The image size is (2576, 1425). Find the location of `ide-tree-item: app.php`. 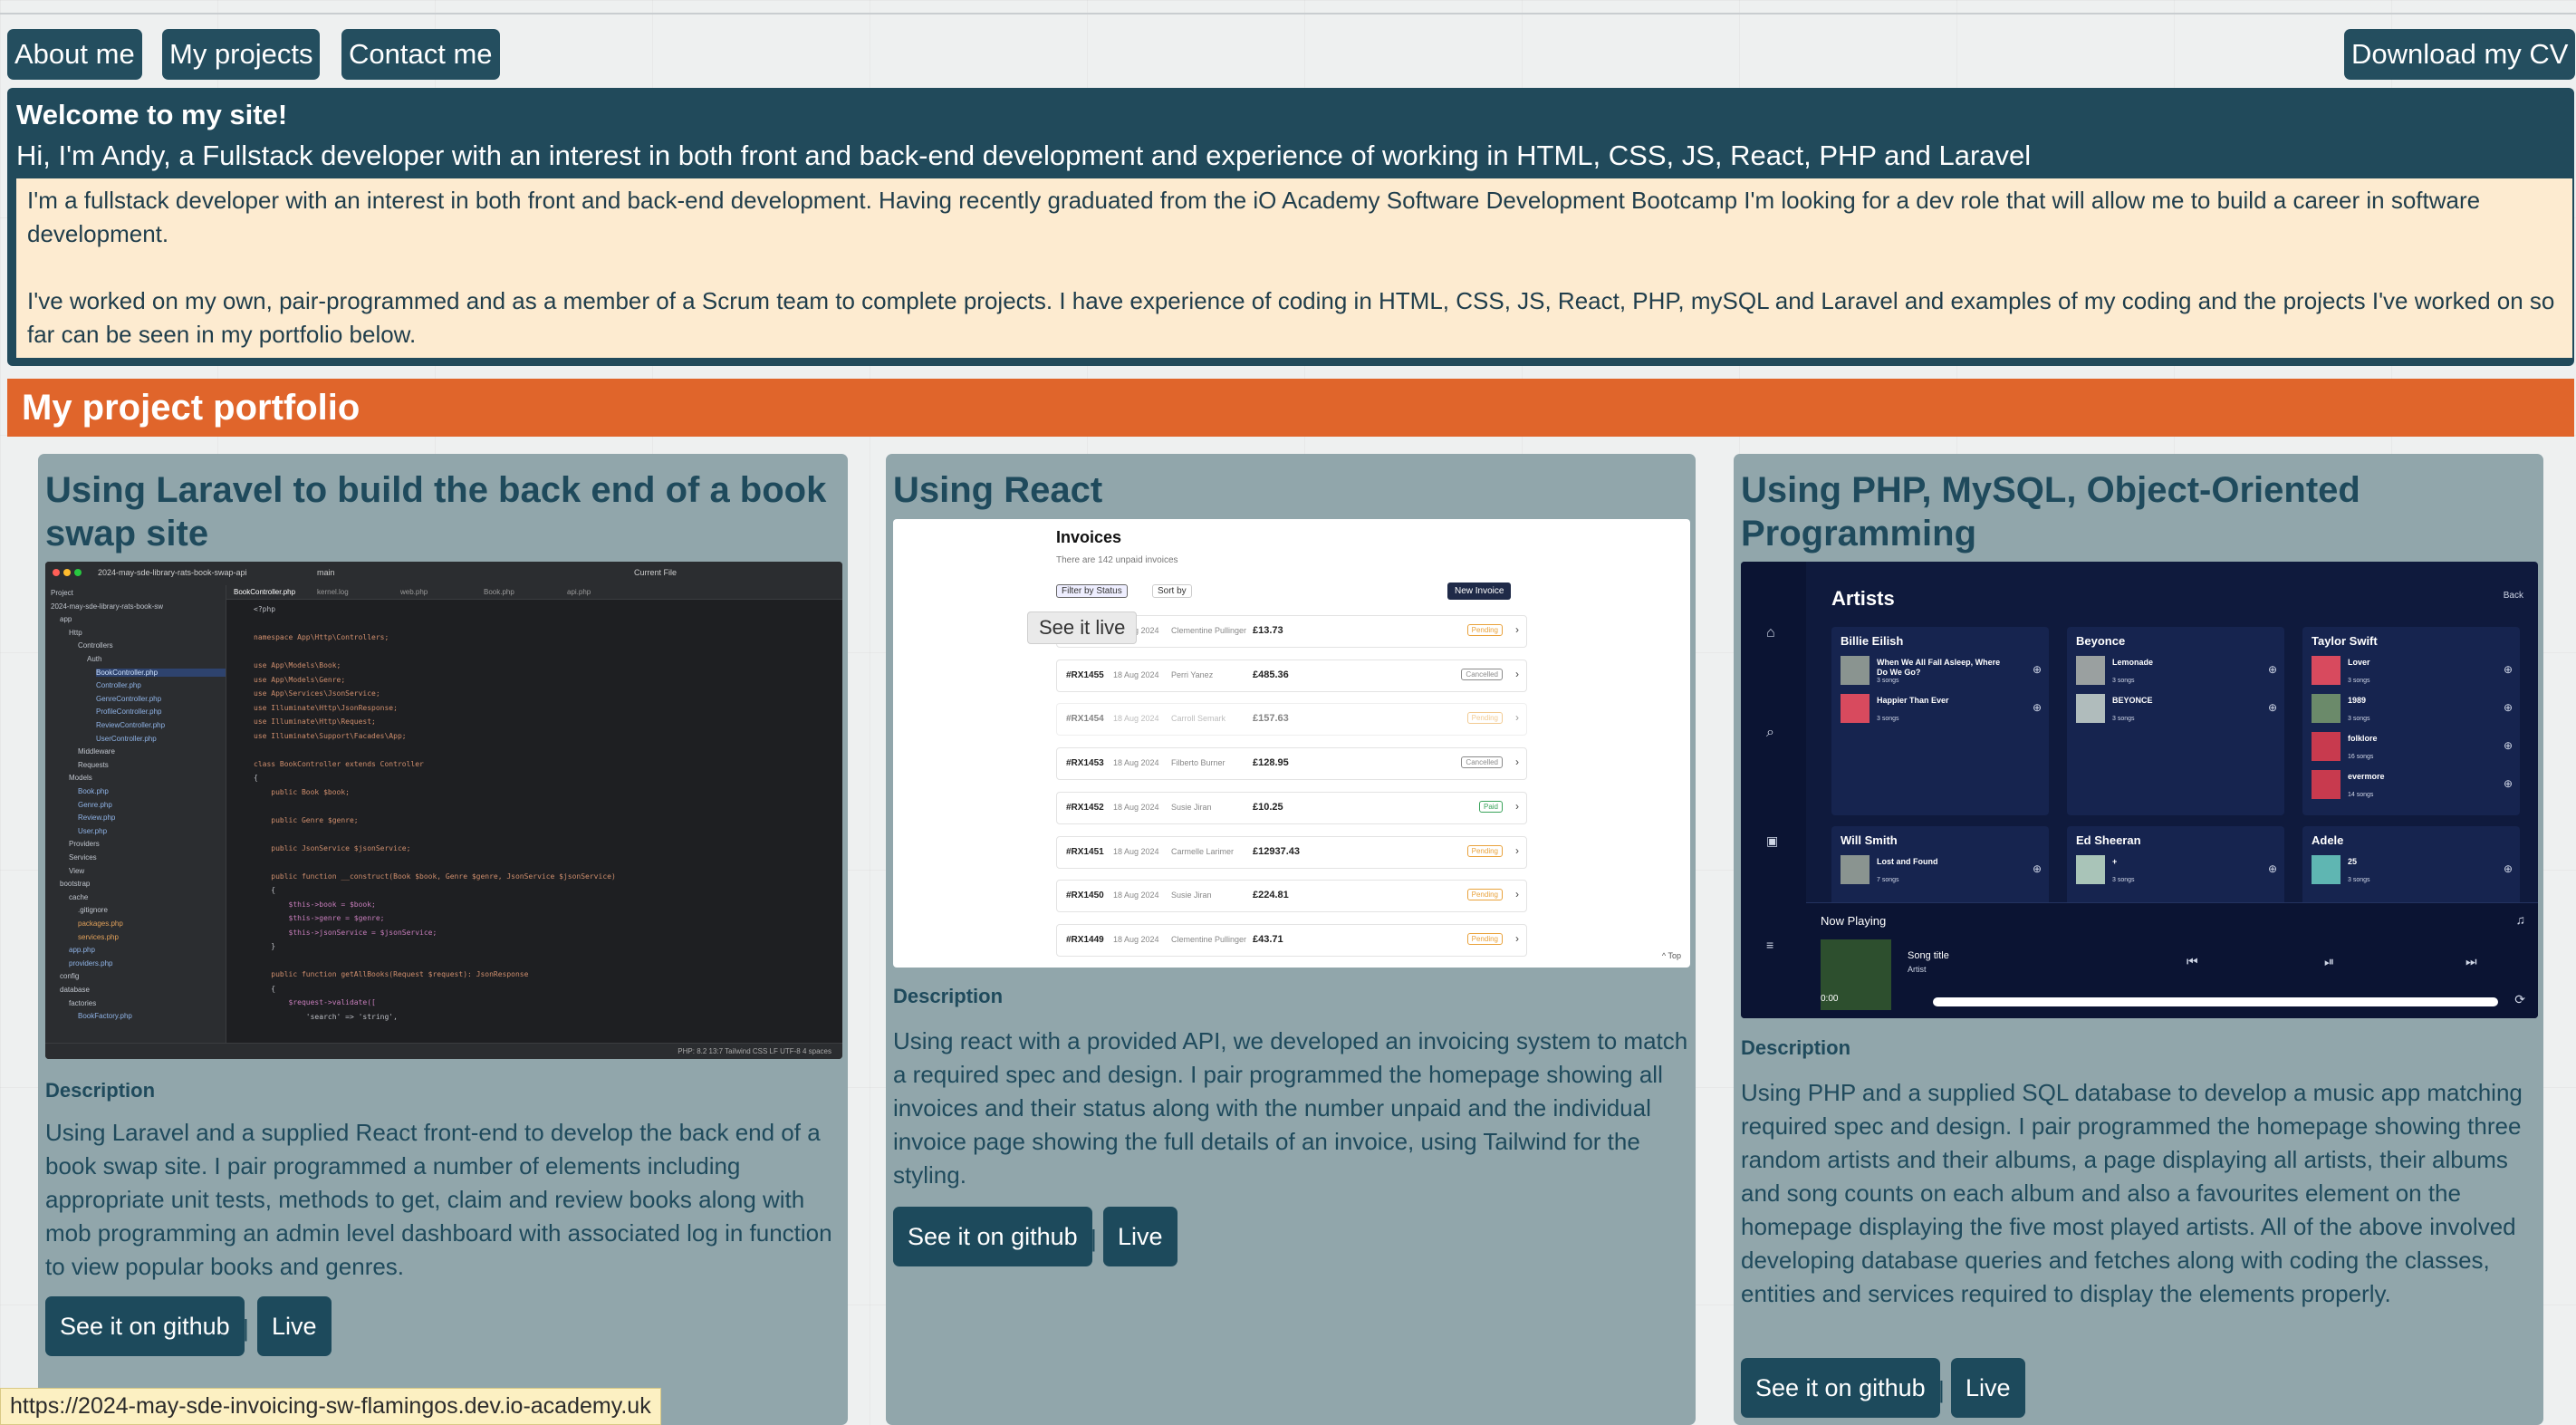

ide-tree-item: app.php is located at coordinates (82, 950).